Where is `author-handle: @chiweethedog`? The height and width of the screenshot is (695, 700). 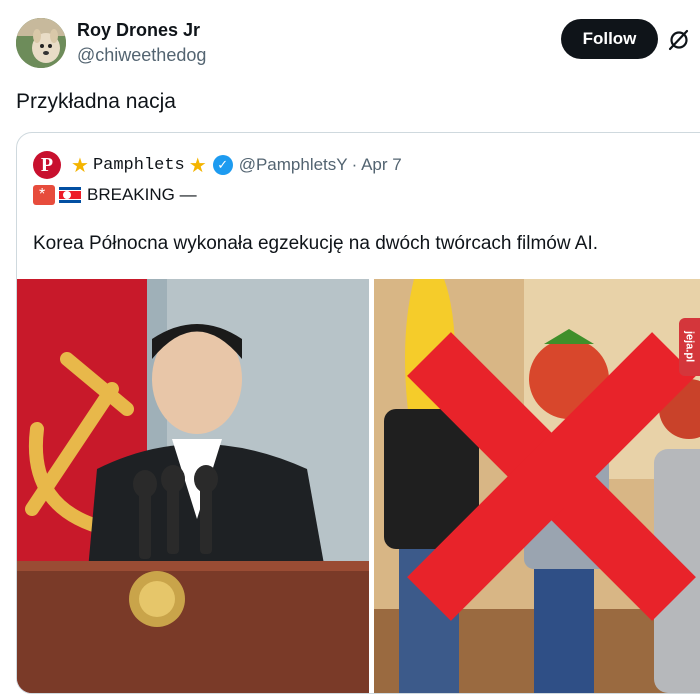
author-handle: @chiweethedog is located at coordinates (141, 55).